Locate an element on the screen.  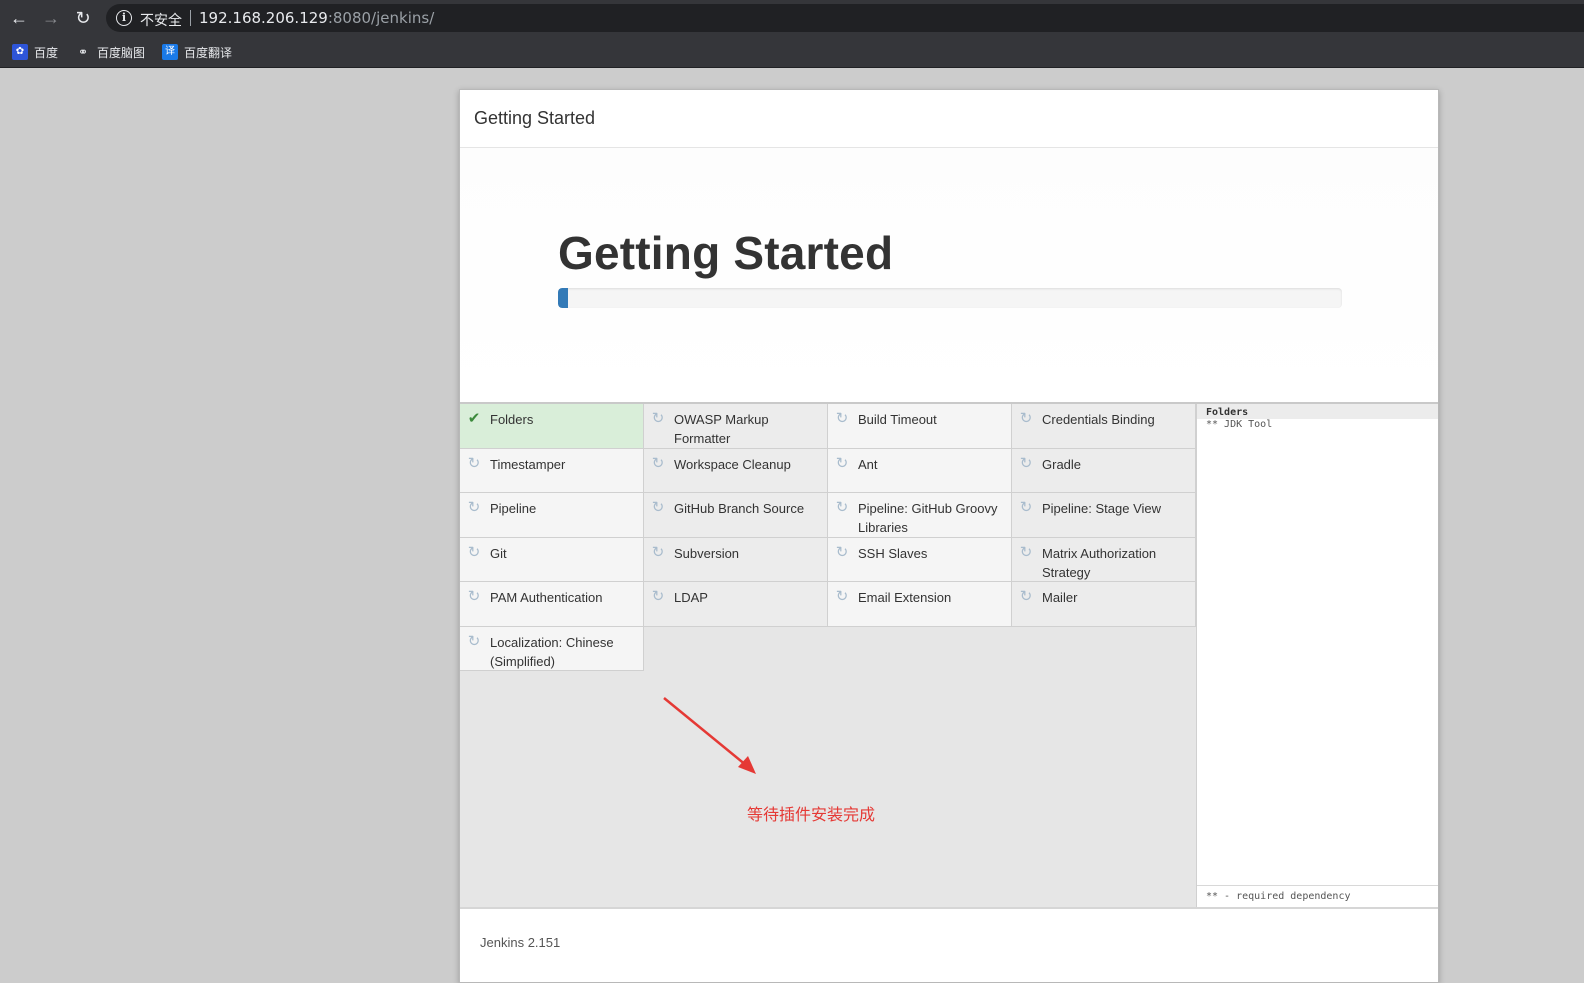
info-icon: i is located at coordinates (124, 18).